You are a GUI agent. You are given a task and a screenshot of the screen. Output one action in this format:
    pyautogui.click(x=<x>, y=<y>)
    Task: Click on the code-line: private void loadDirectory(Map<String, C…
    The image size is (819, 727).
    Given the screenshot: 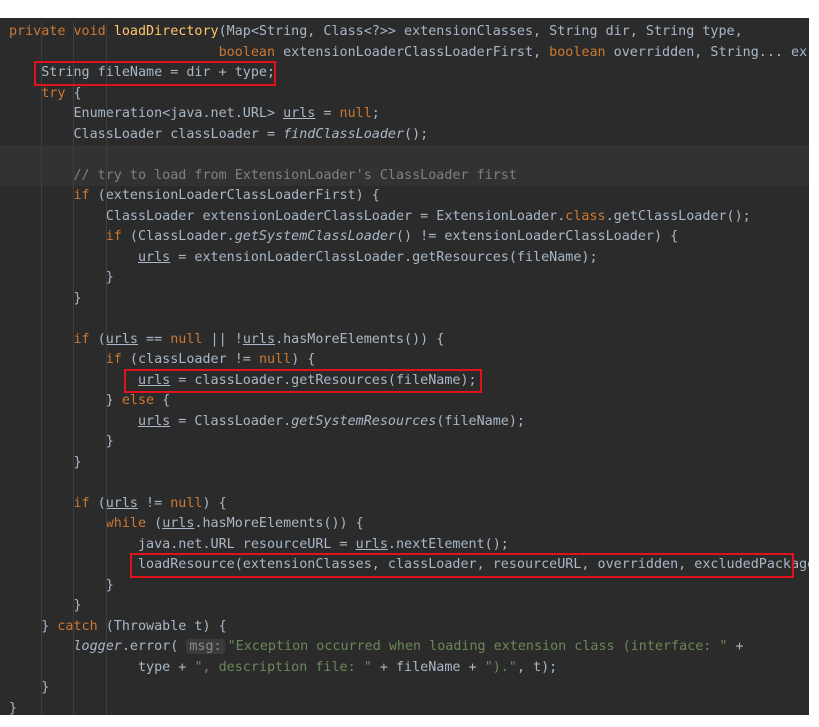 What is the action you would take?
    pyautogui.click(x=404, y=32)
    